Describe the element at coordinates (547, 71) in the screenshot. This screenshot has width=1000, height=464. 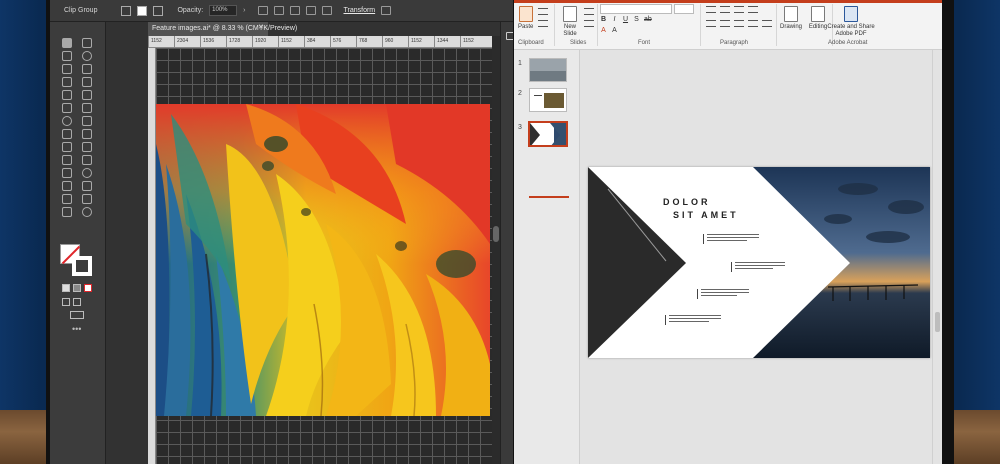
I see `slide-thumbnail: 1` at that location.